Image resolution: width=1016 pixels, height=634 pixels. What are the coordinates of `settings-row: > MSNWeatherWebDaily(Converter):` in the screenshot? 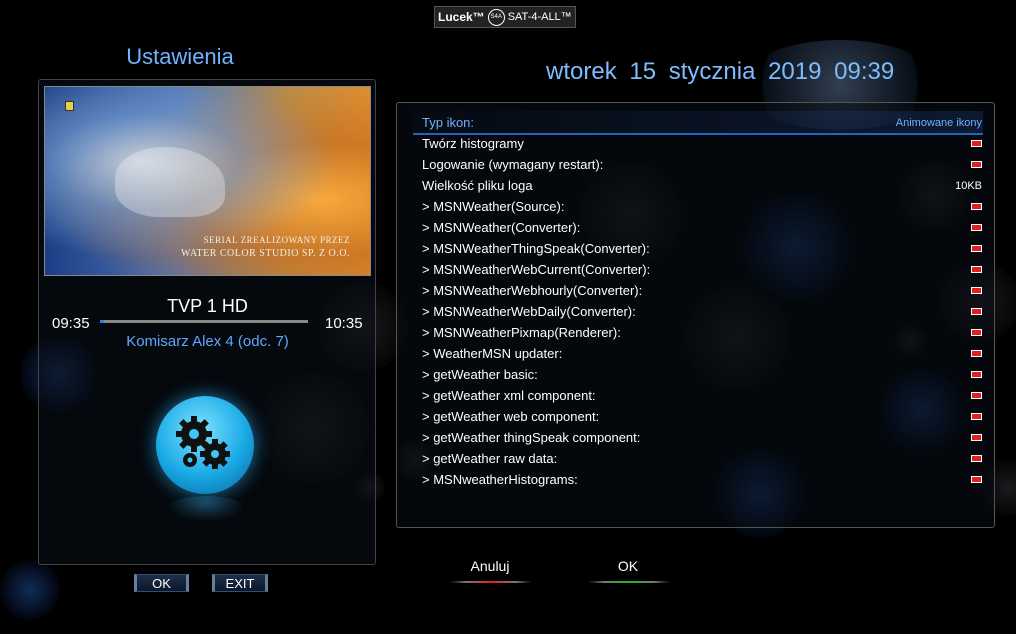 It's located at (702, 311).